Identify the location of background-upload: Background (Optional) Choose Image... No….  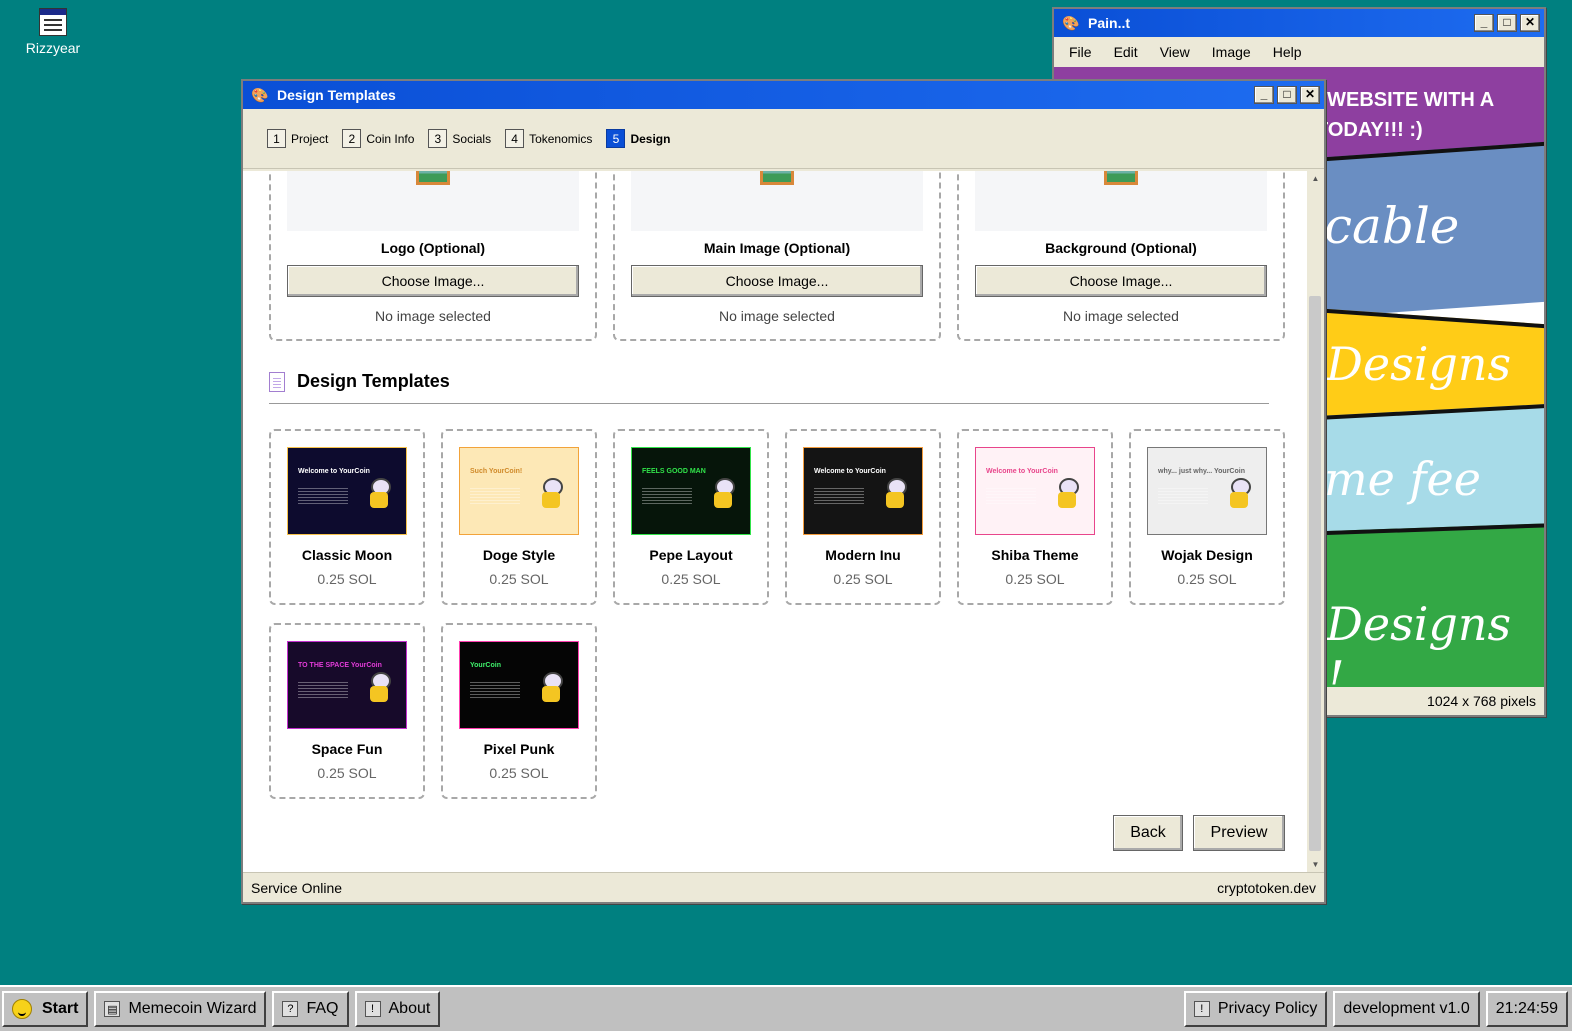
(1121, 256).